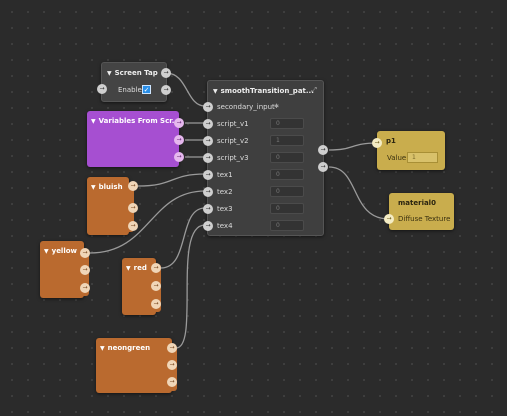 Image resolution: width=507 pixels, height=416 pixels. Describe the element at coordinates (391, 141) in the screenshot. I see `p1-title: p1` at that location.